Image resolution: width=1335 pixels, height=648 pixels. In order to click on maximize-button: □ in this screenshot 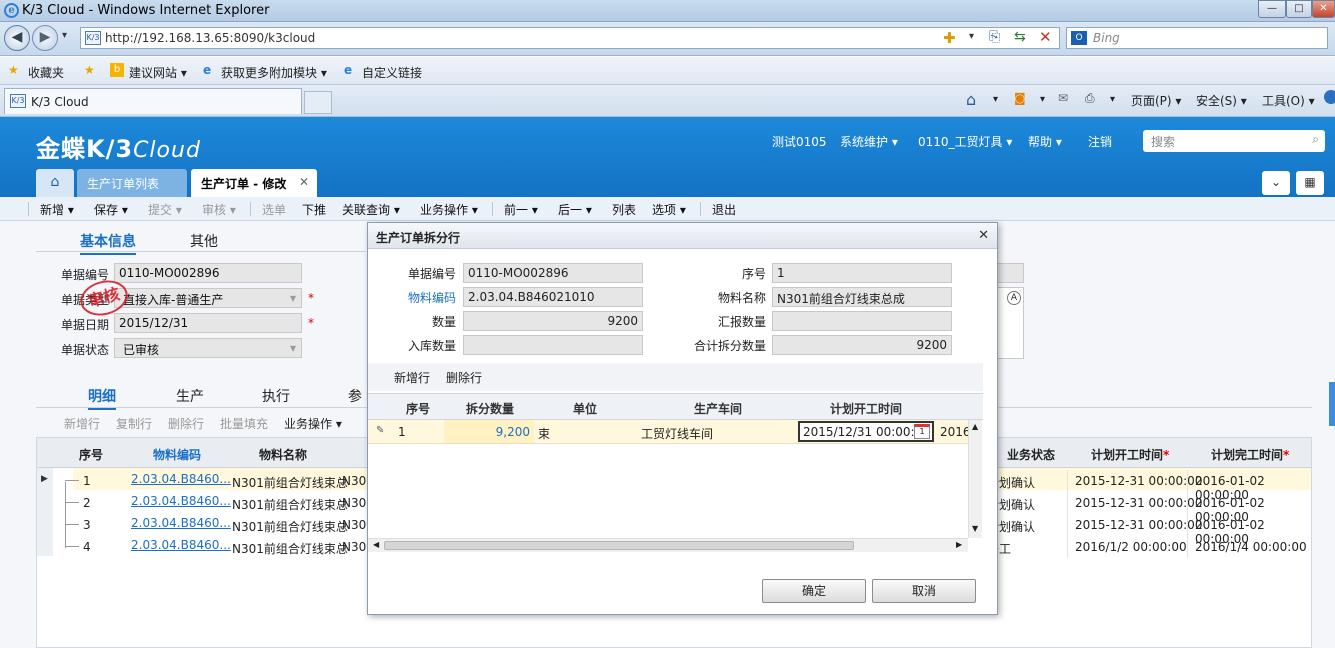, I will do `click(1299, 9)`.